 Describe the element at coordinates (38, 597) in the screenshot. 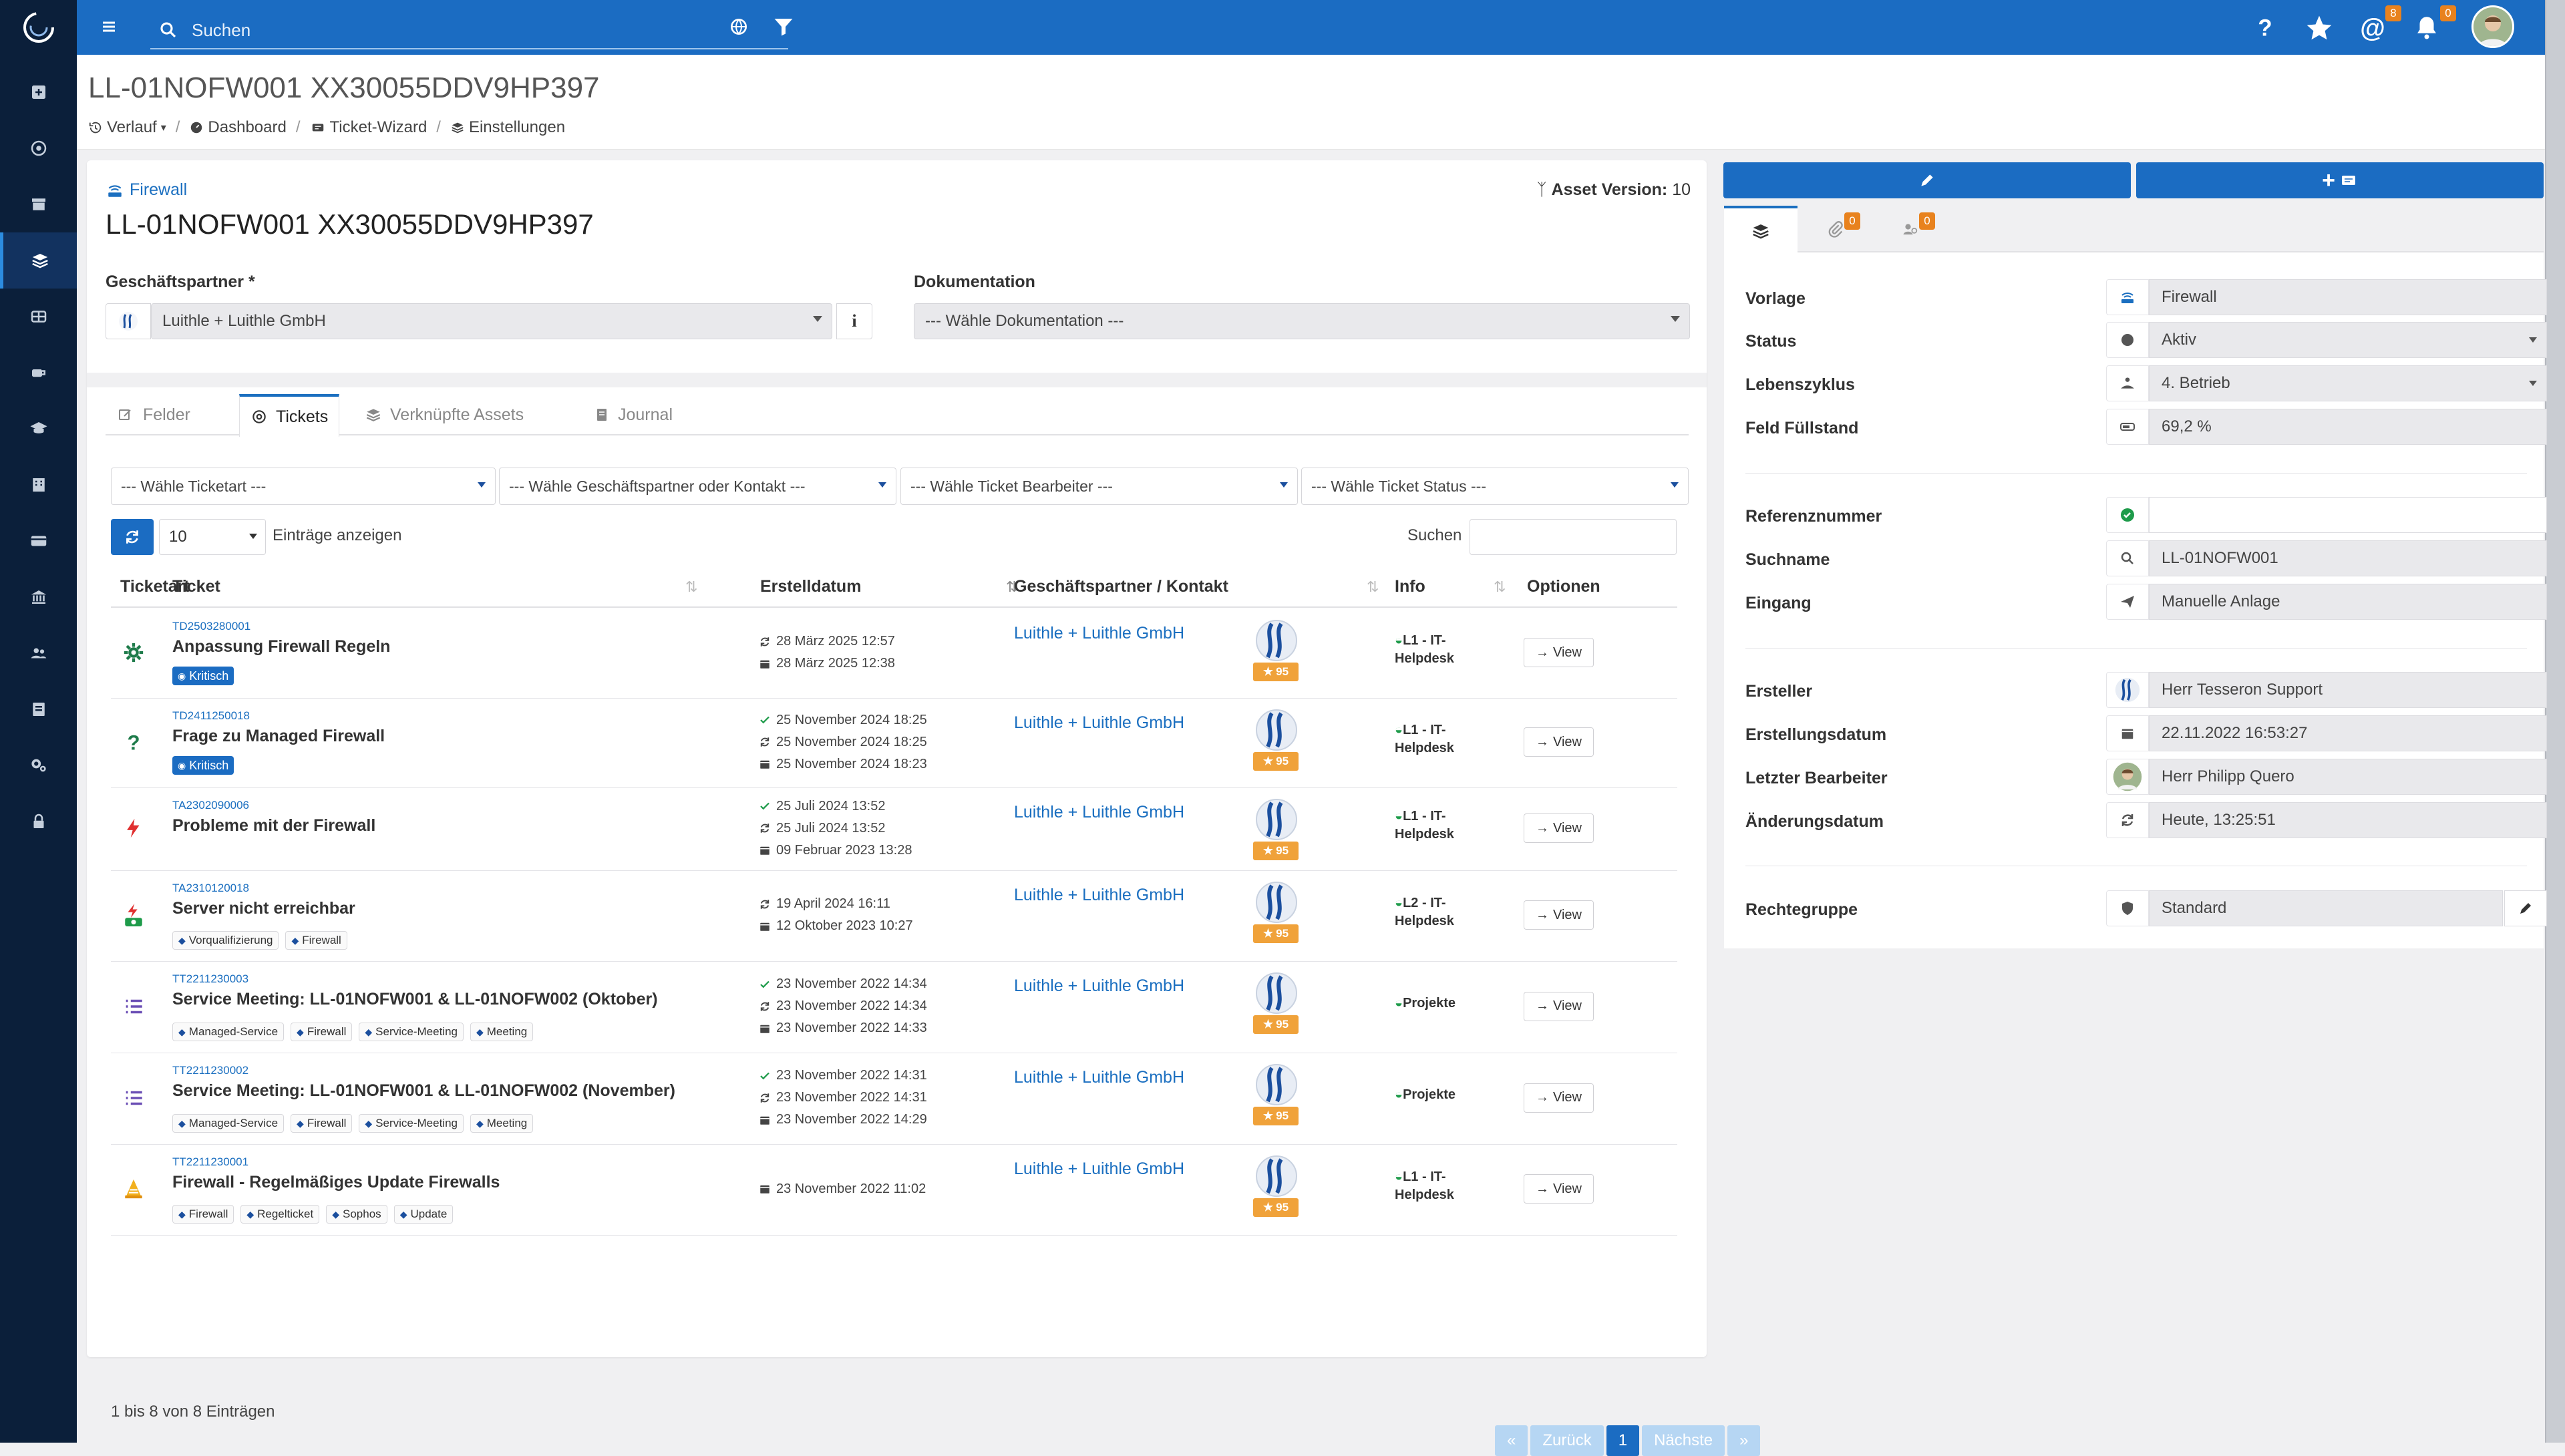

I see `nav-bank-icon` at that location.